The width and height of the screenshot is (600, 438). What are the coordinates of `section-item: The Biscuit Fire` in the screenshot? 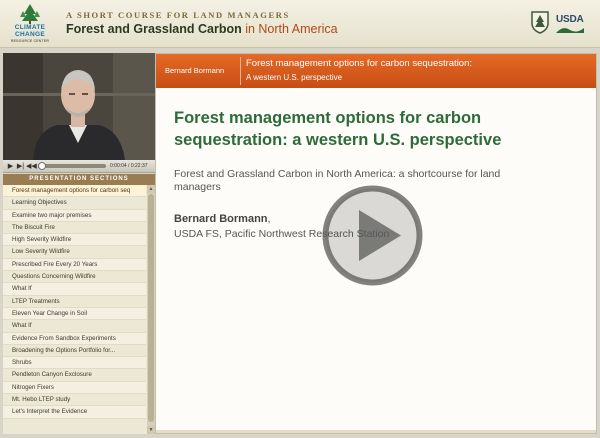 It's located at (74, 228).